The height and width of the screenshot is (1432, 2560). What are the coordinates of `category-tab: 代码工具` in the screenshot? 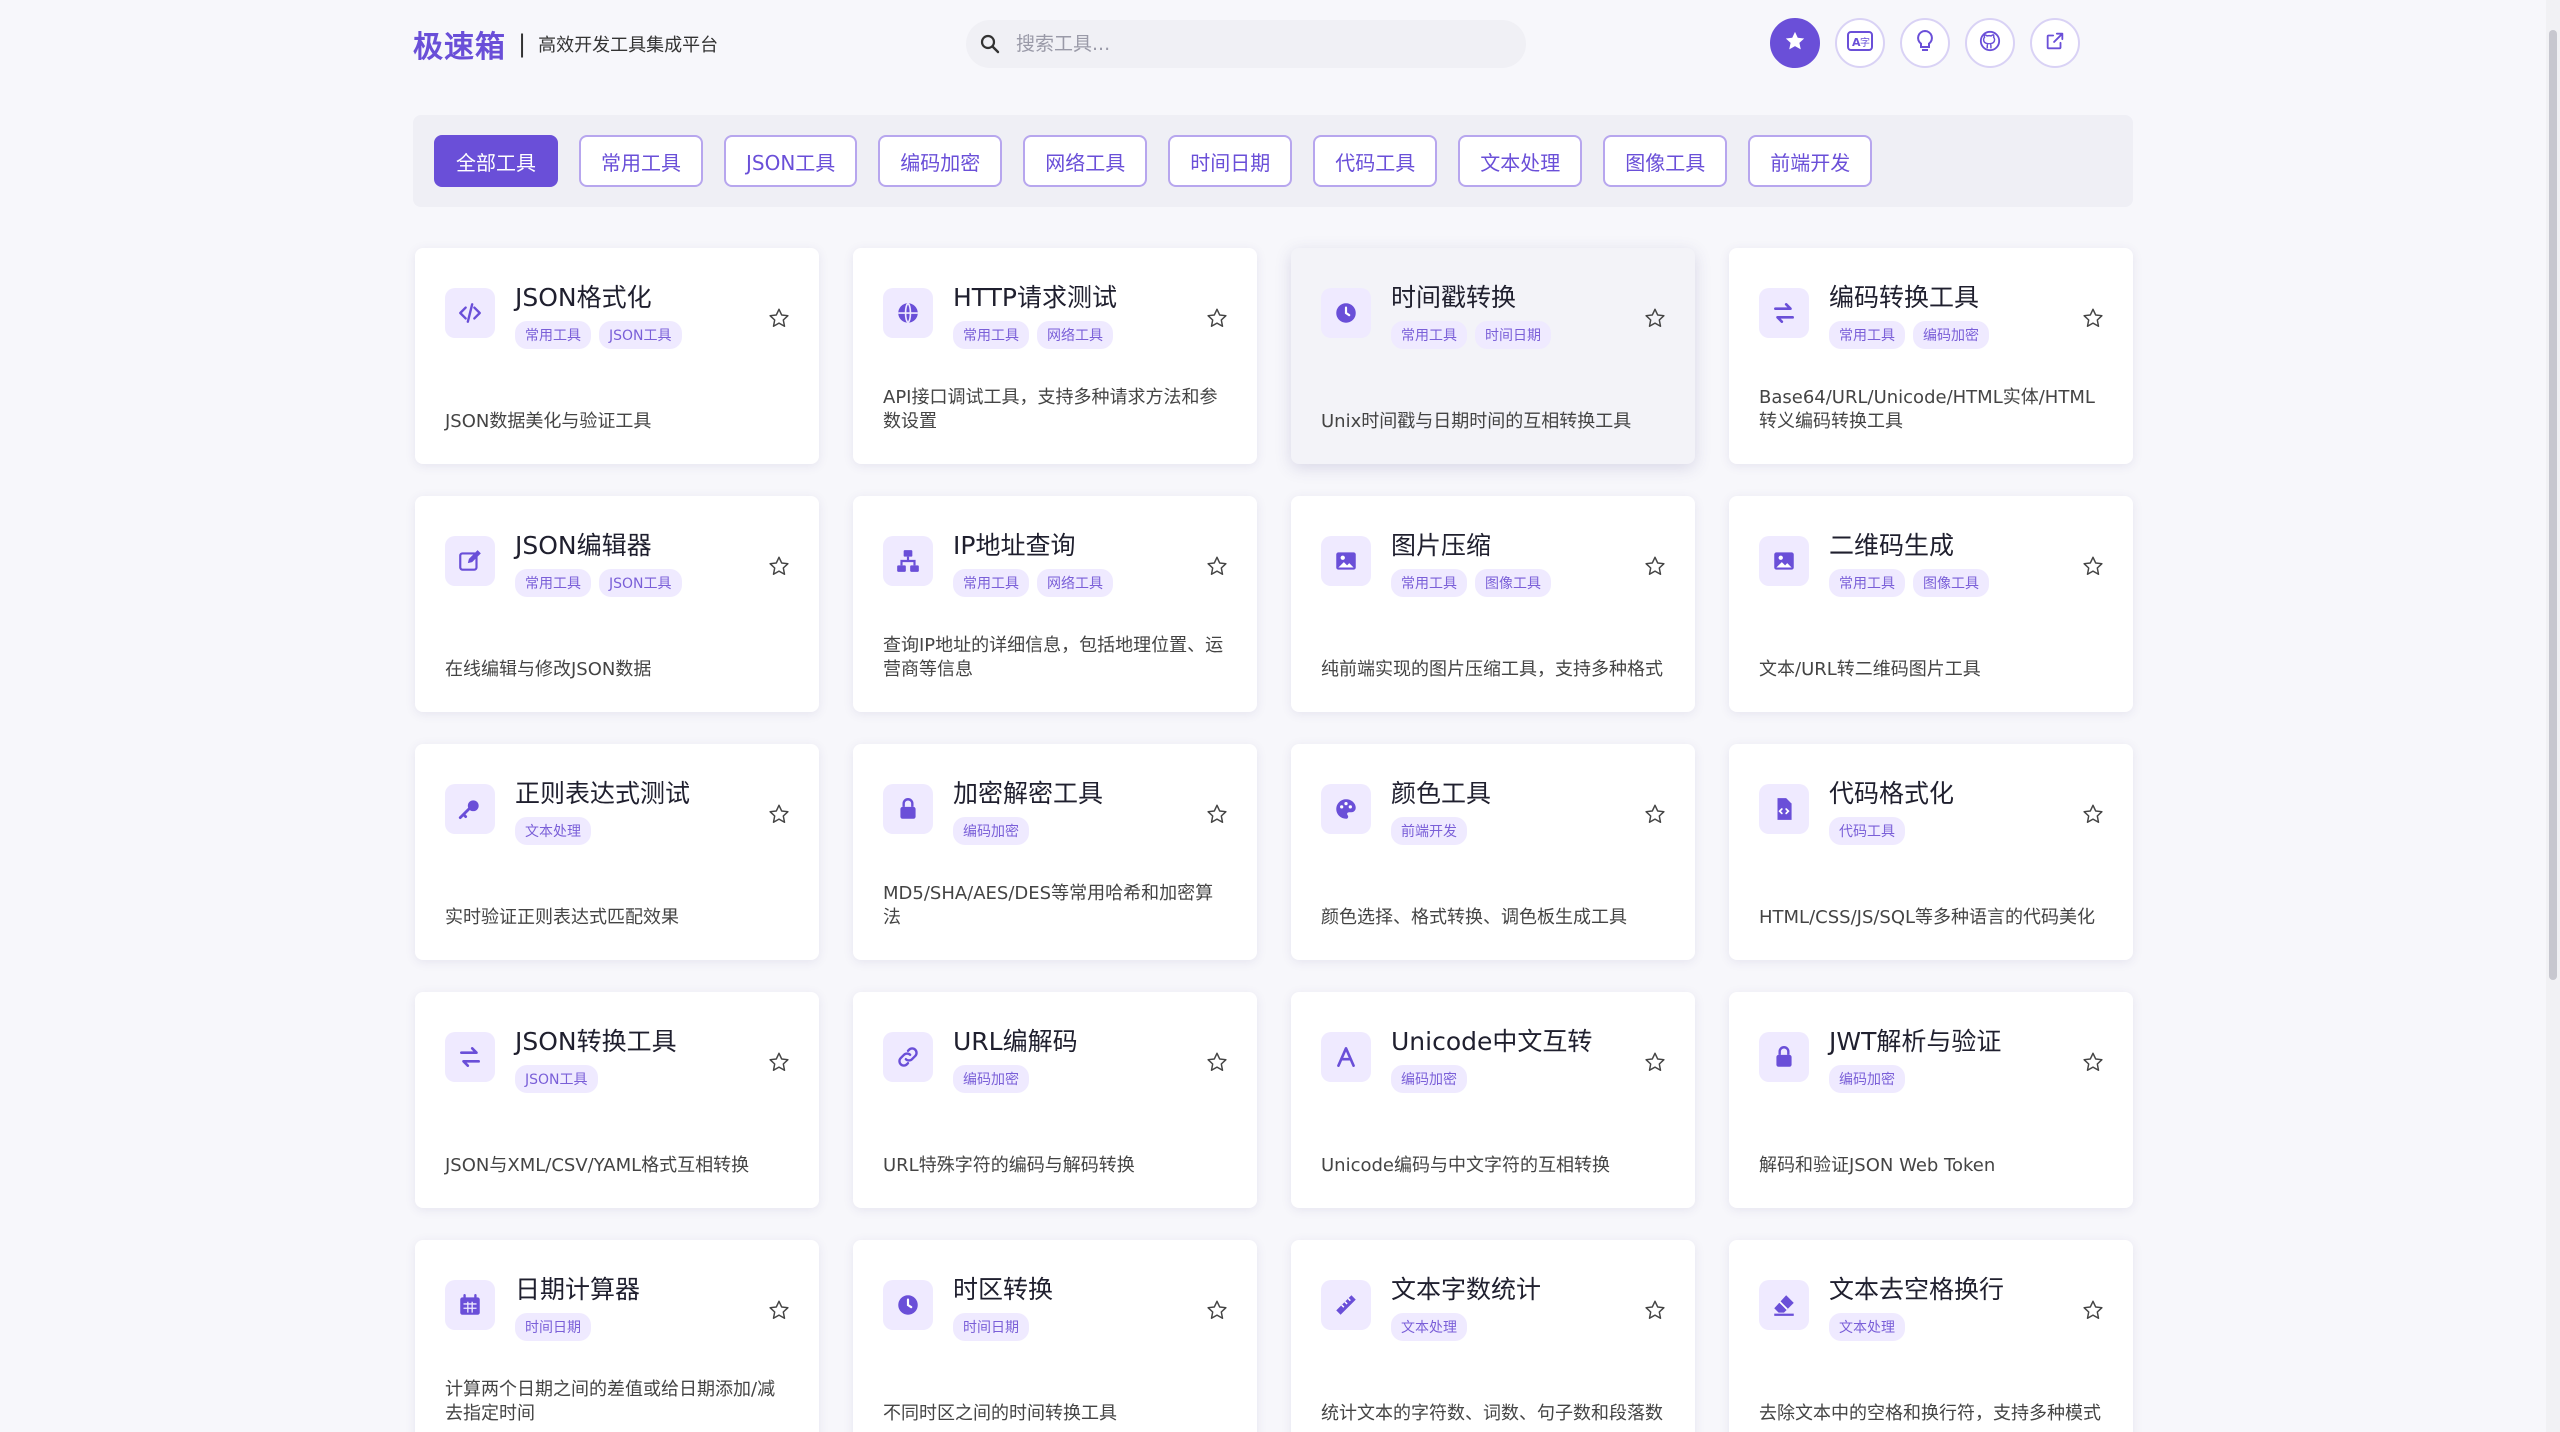 It's located at (1375, 161).